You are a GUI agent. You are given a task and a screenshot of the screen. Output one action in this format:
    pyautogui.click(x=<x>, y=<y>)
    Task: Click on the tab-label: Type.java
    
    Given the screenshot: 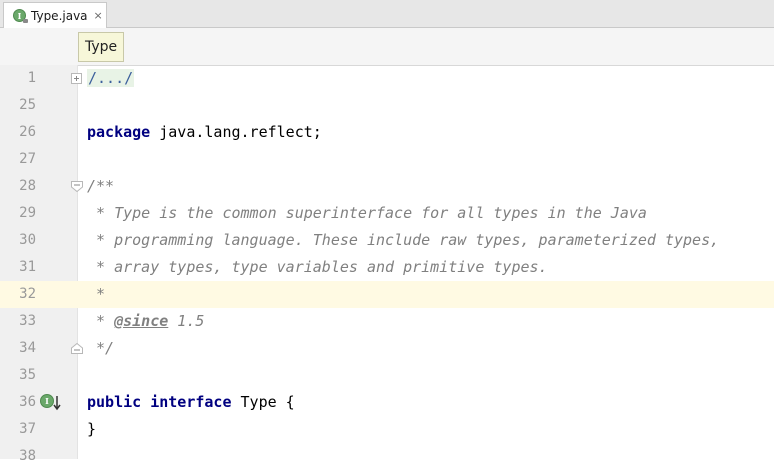 What is the action you would take?
    pyautogui.click(x=59, y=15)
    